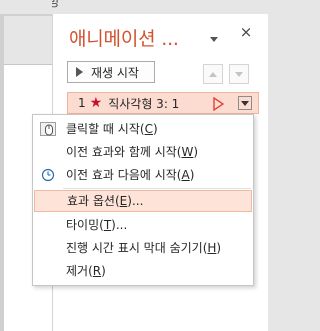 This screenshot has width=320, height=331. Describe the element at coordinates (157, 188) in the screenshot. I see `menu-separator` at that location.